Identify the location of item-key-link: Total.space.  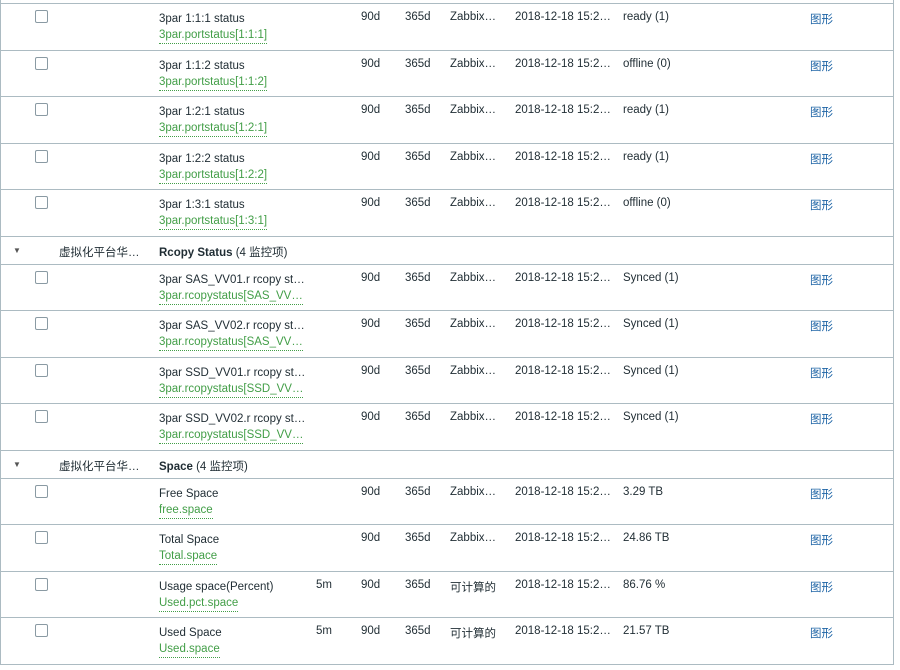
(188, 556).